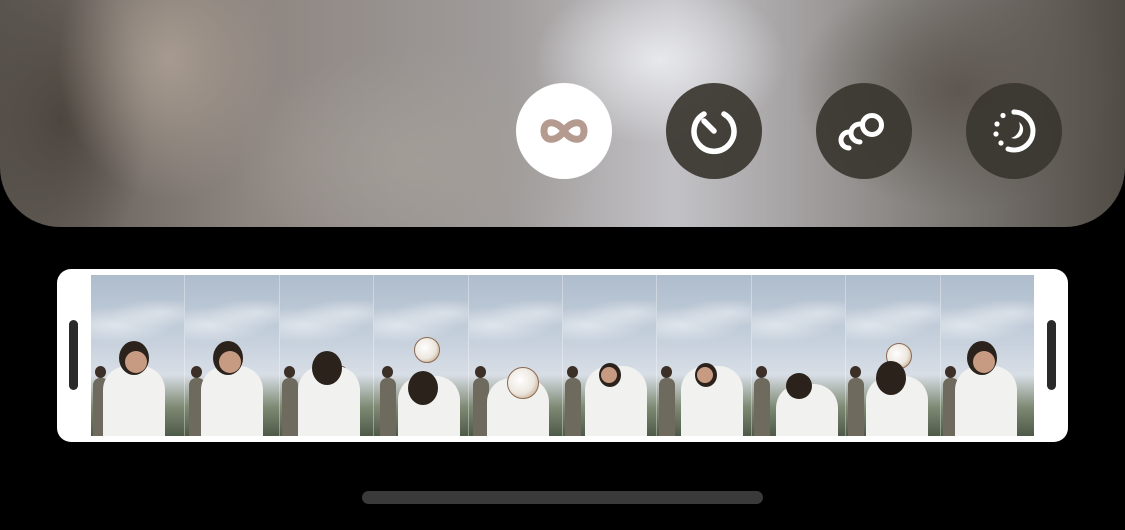 Image resolution: width=1125 pixels, height=530 pixels. I want to click on echo-circles-icon, so click(861, 132).